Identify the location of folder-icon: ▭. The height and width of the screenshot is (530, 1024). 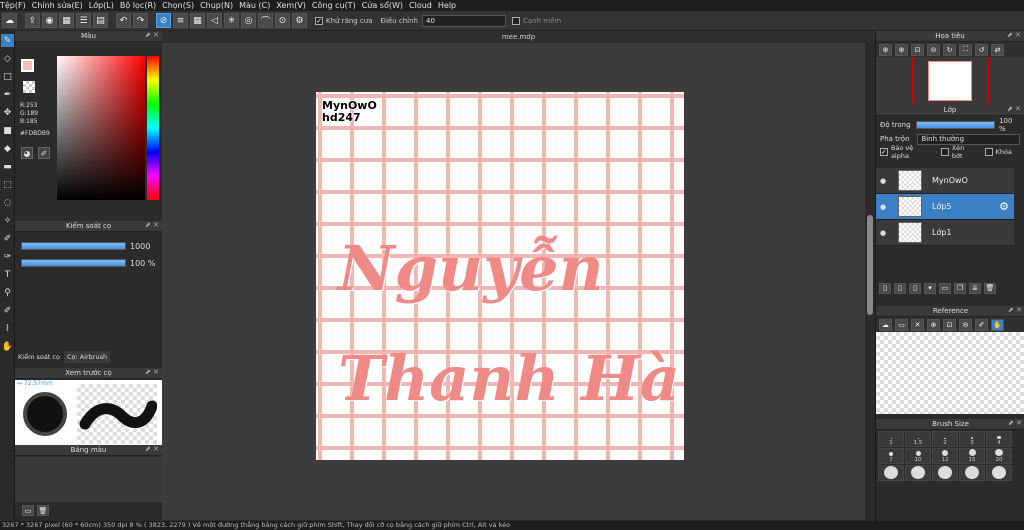
(945, 288).